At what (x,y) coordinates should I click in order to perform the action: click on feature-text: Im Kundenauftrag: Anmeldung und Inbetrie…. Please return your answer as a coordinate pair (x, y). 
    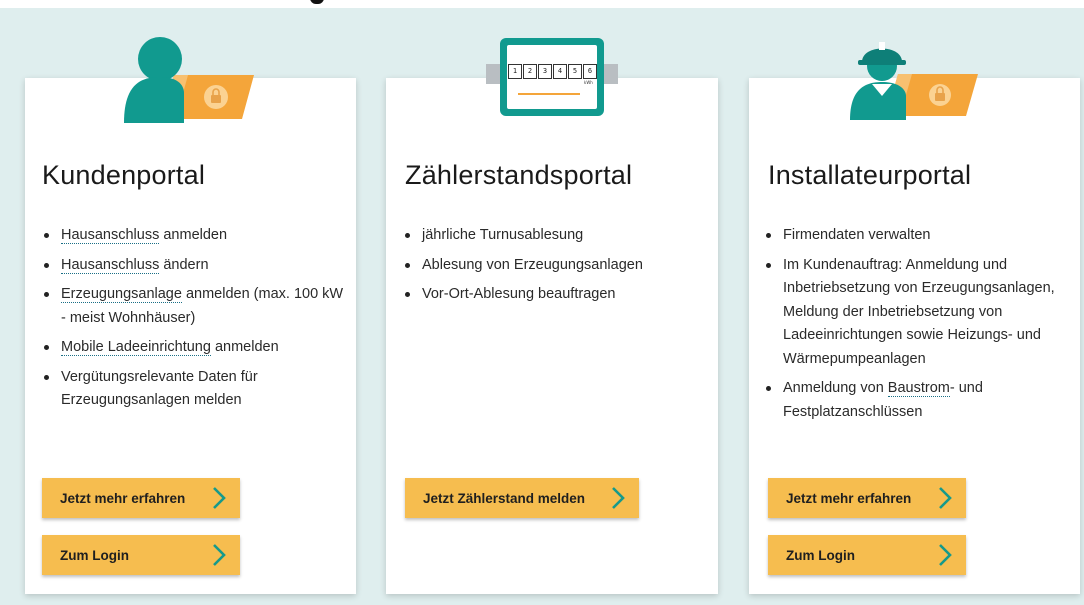
    Looking at the image, I should click on (919, 311).